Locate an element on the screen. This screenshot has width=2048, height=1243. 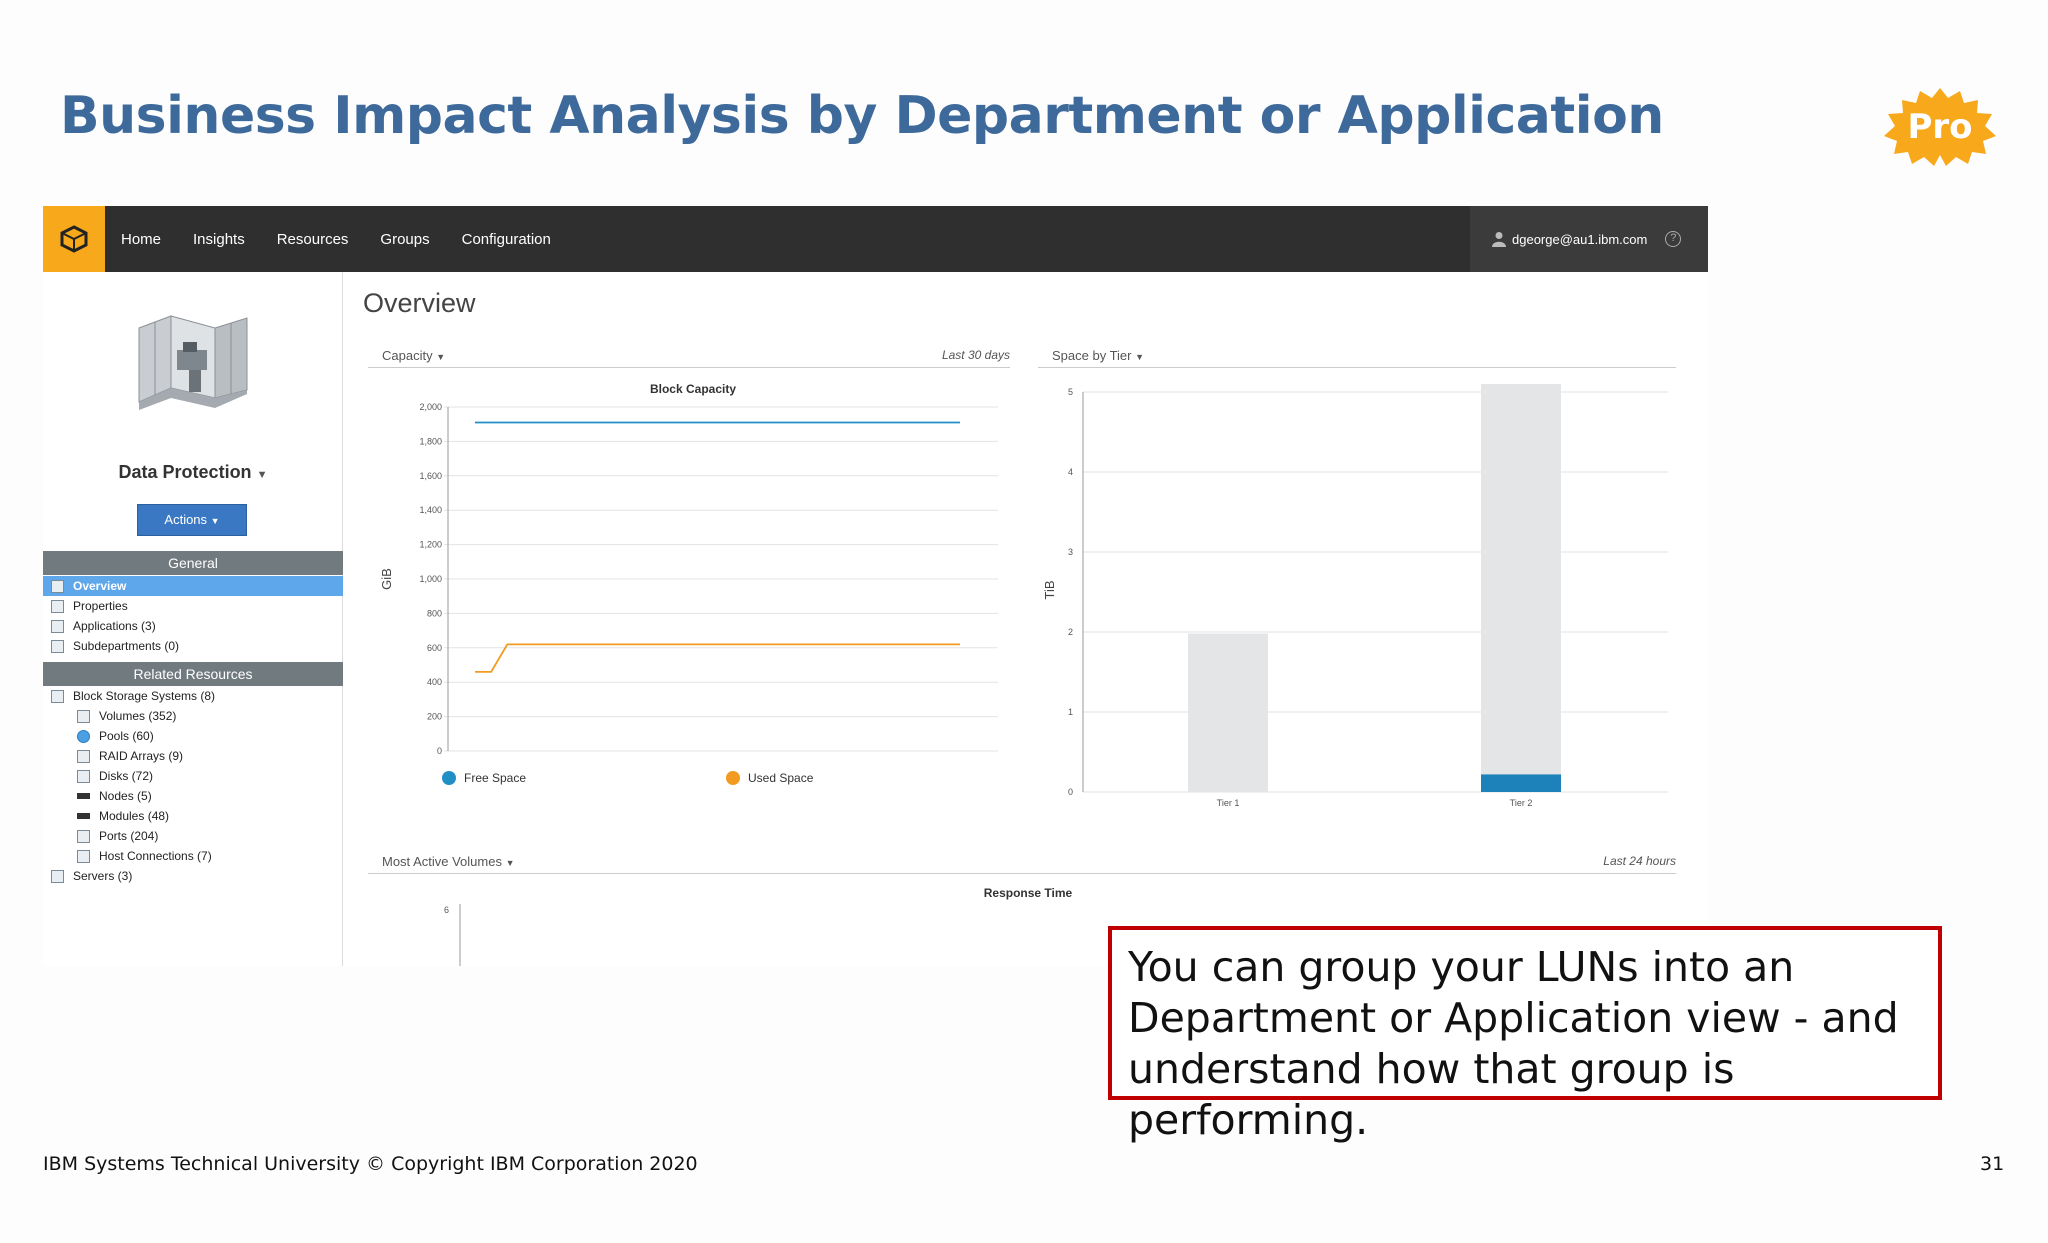
pro-badge-label: Pro is located at coordinates (1940, 127).